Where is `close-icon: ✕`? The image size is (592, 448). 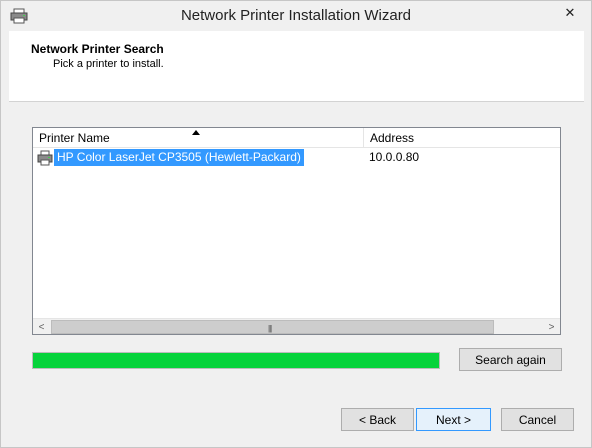
close-icon: ✕ is located at coordinates (570, 12).